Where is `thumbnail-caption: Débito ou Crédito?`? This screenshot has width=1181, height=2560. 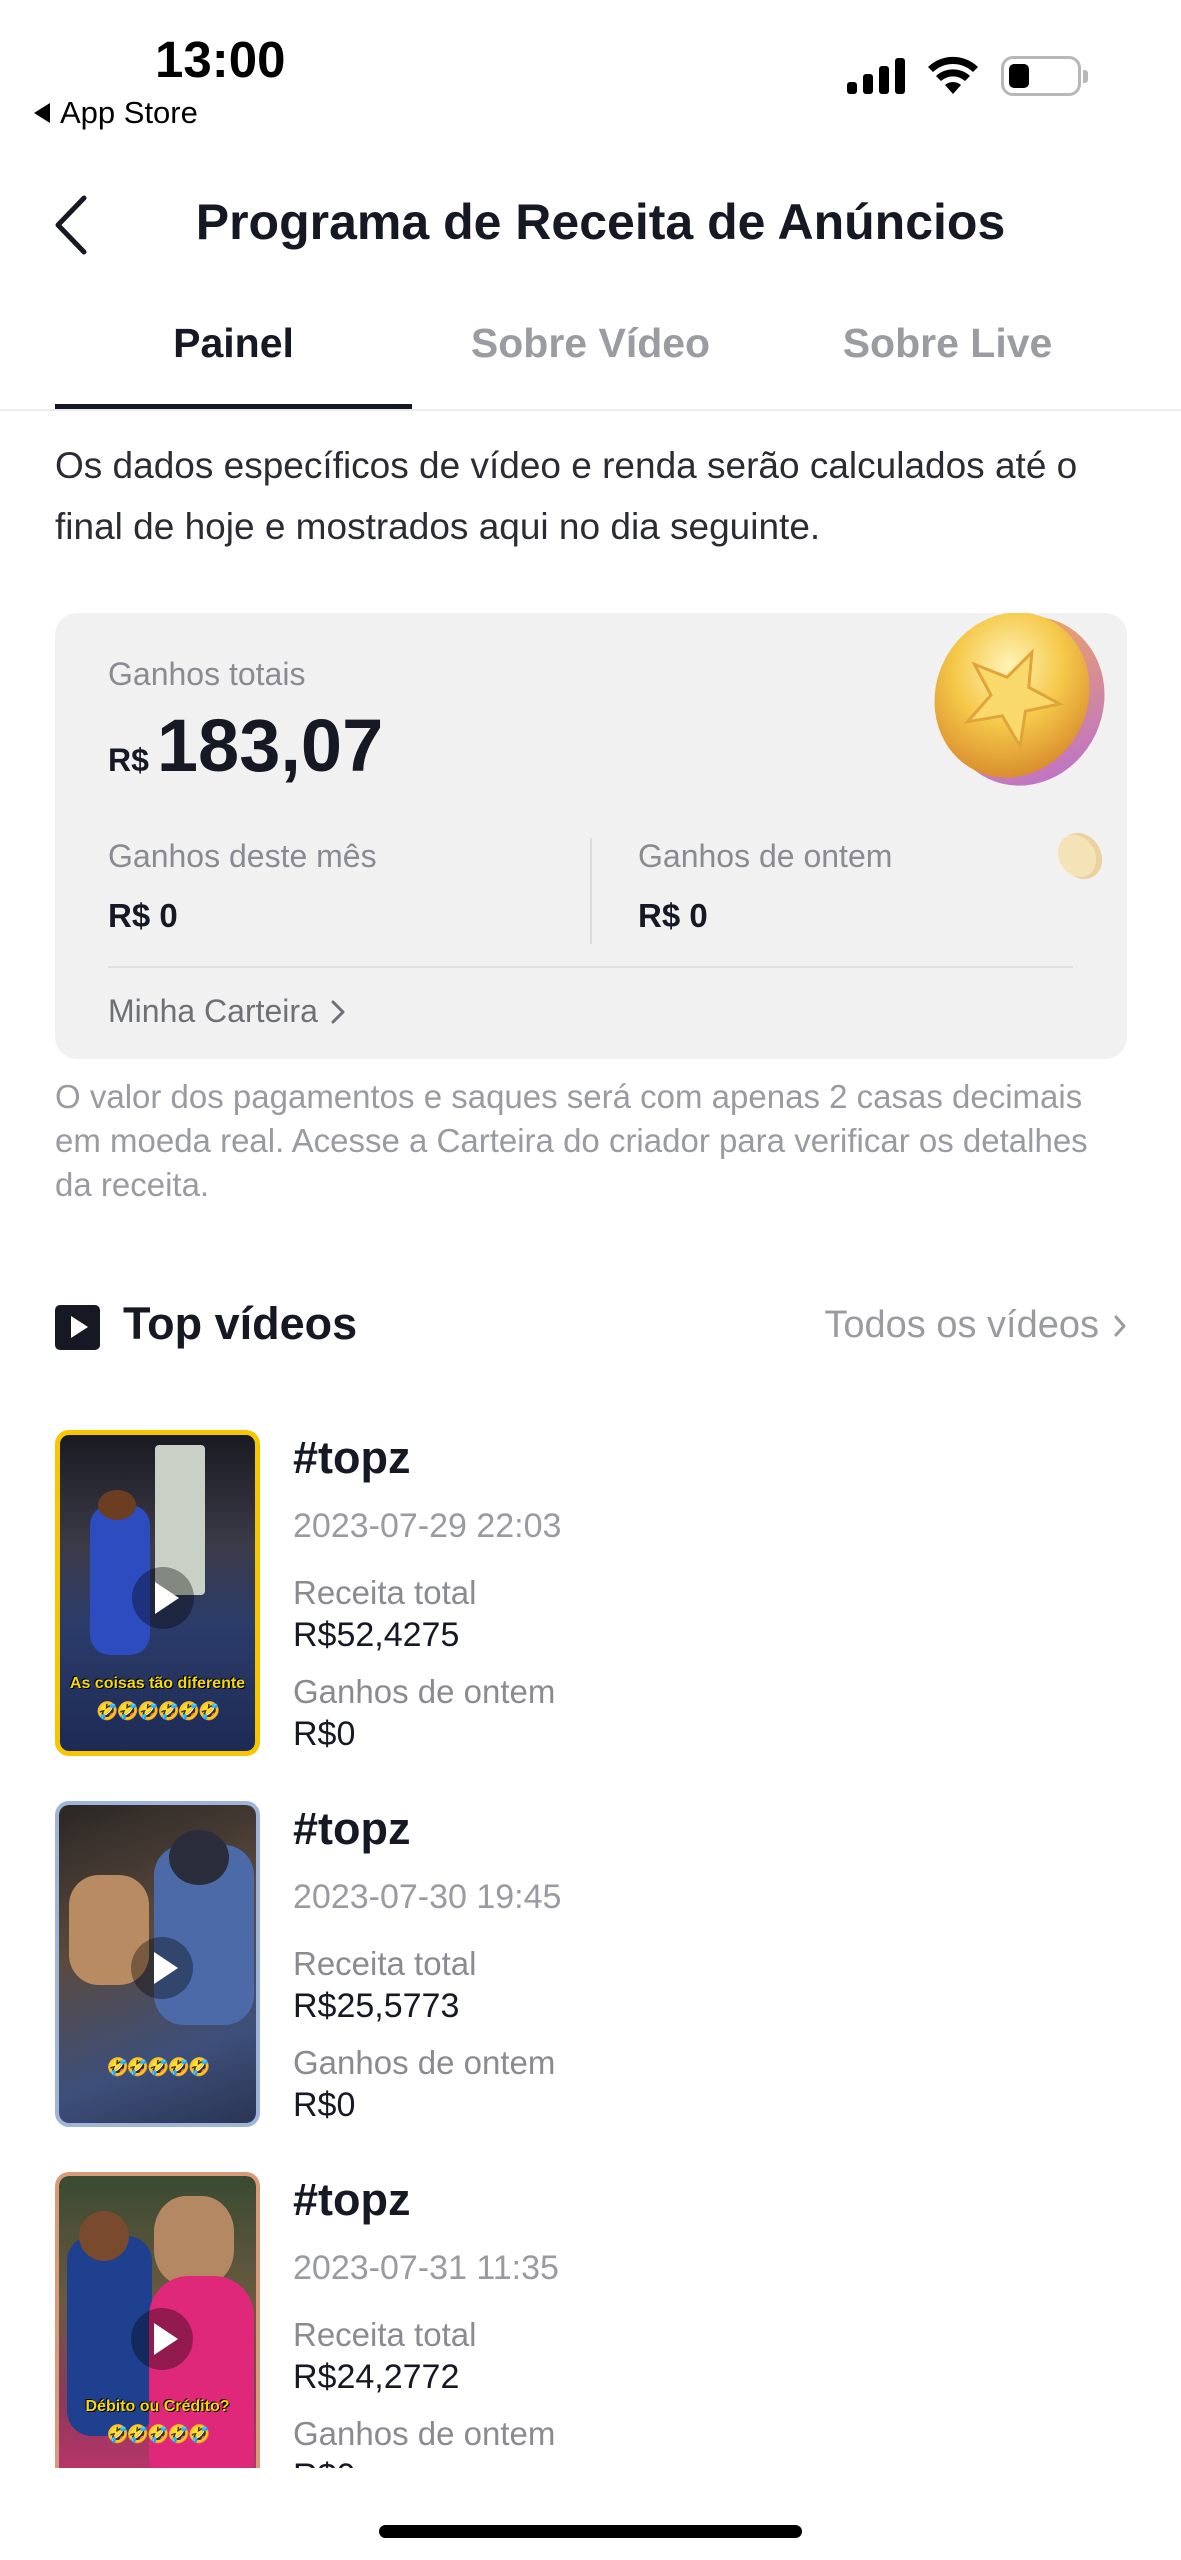
thumbnail-caption: Débito ou Crédito? is located at coordinates (157, 2406).